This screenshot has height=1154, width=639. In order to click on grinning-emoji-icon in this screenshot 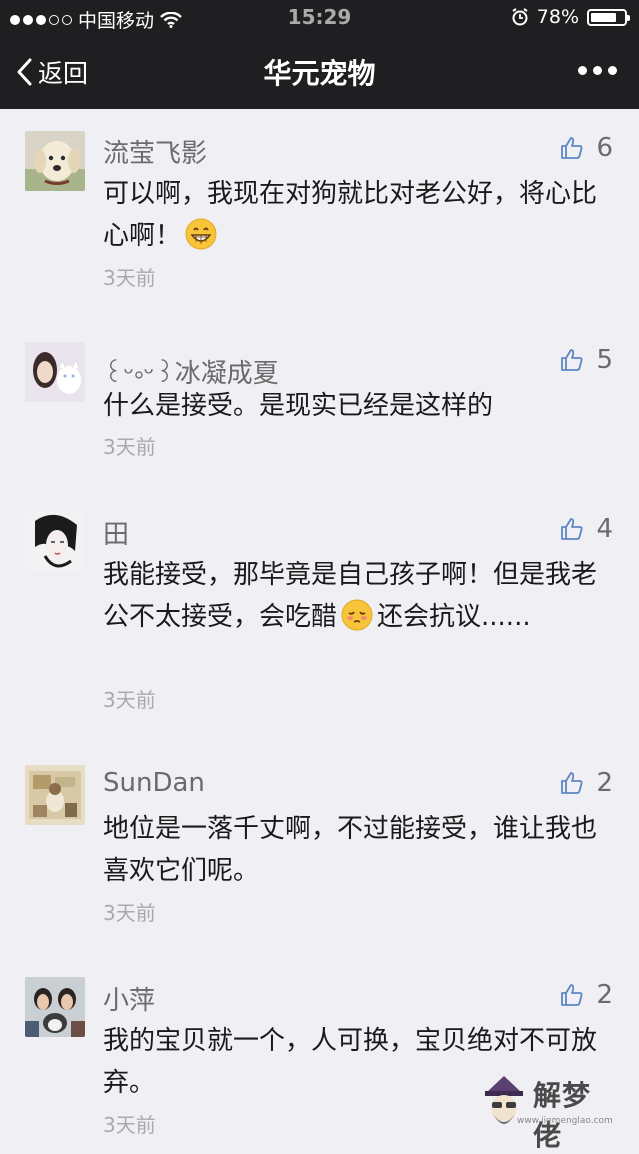, I will do `click(201, 234)`.